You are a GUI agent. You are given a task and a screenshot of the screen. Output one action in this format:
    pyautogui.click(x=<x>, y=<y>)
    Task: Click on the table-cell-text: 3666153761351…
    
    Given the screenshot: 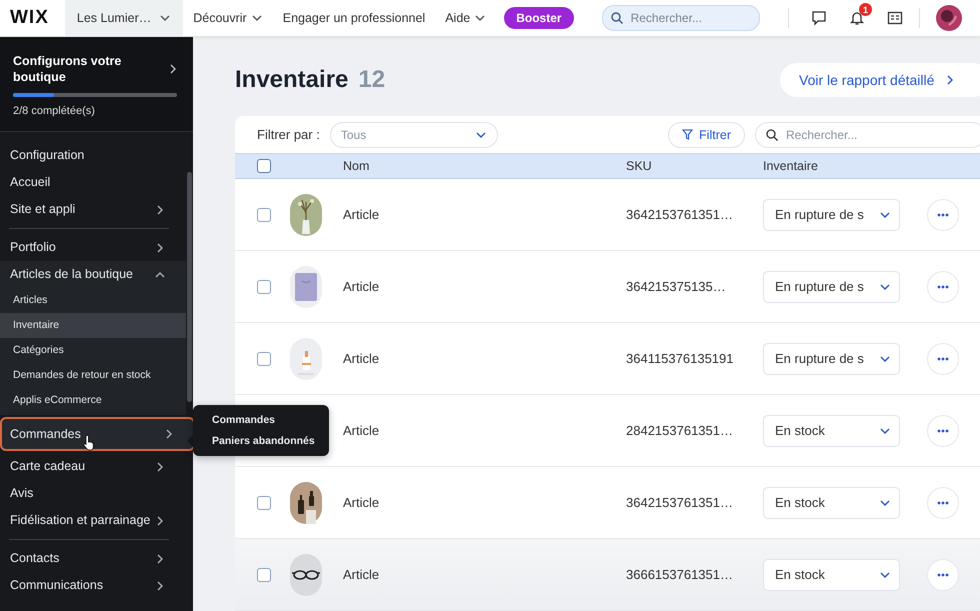 What is the action you would take?
    pyautogui.click(x=680, y=574)
    